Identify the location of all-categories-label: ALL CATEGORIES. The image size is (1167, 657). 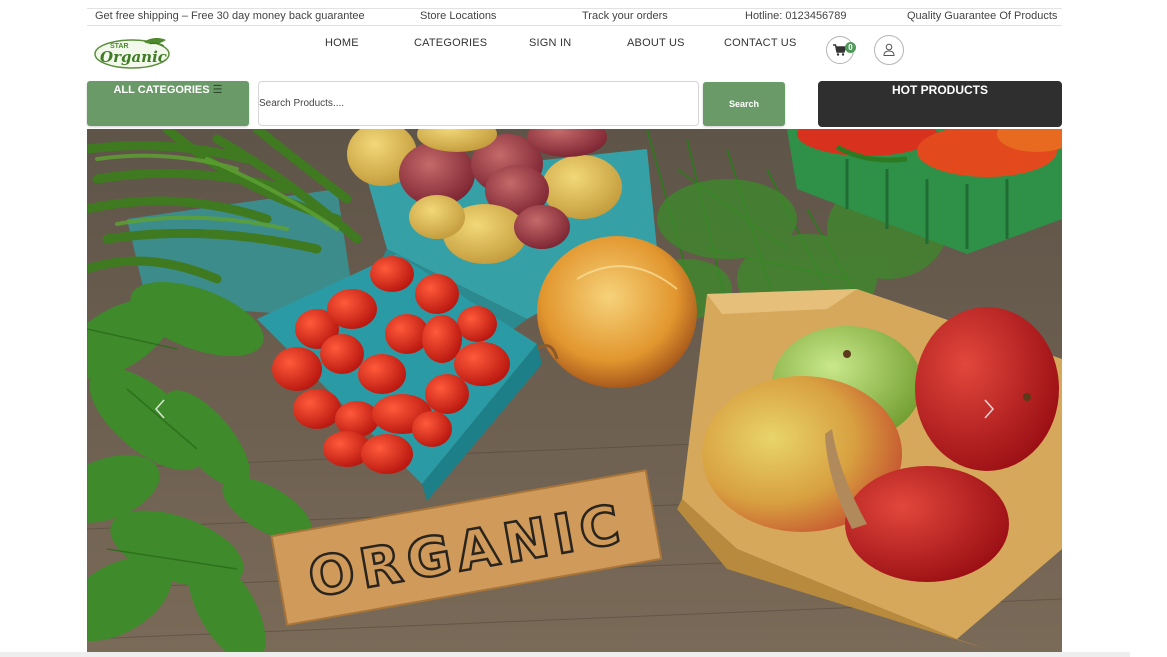
(161, 90).